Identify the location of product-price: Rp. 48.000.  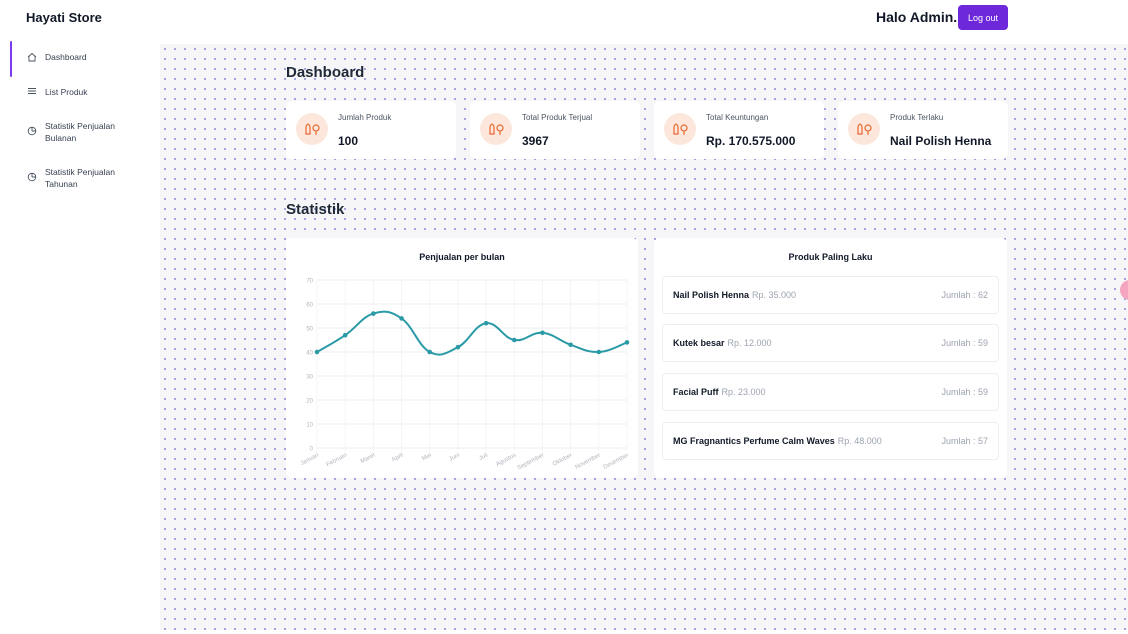
(859, 441).